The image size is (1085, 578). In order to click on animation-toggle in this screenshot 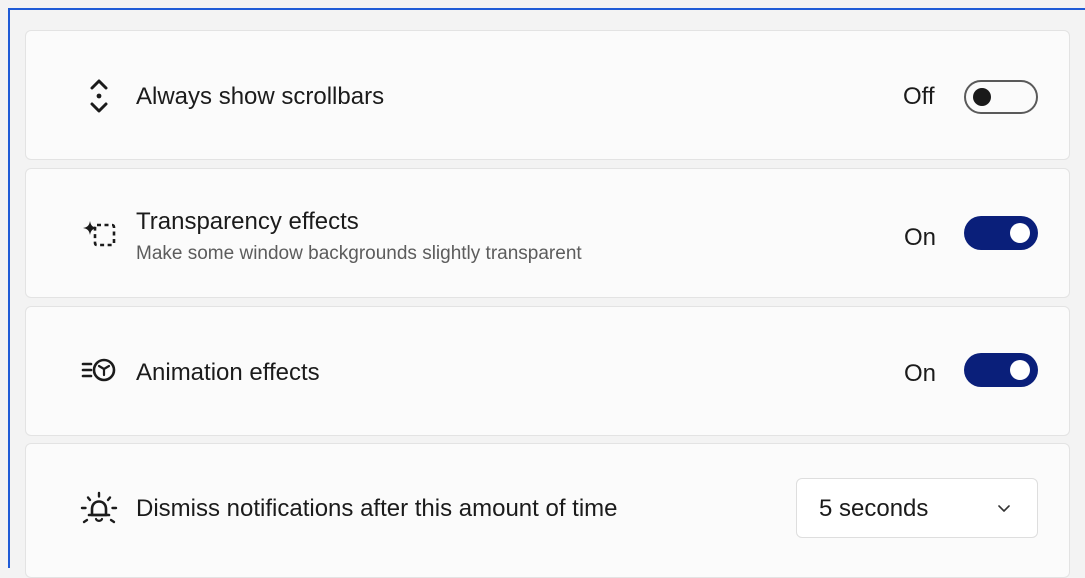, I will do `click(1001, 370)`.